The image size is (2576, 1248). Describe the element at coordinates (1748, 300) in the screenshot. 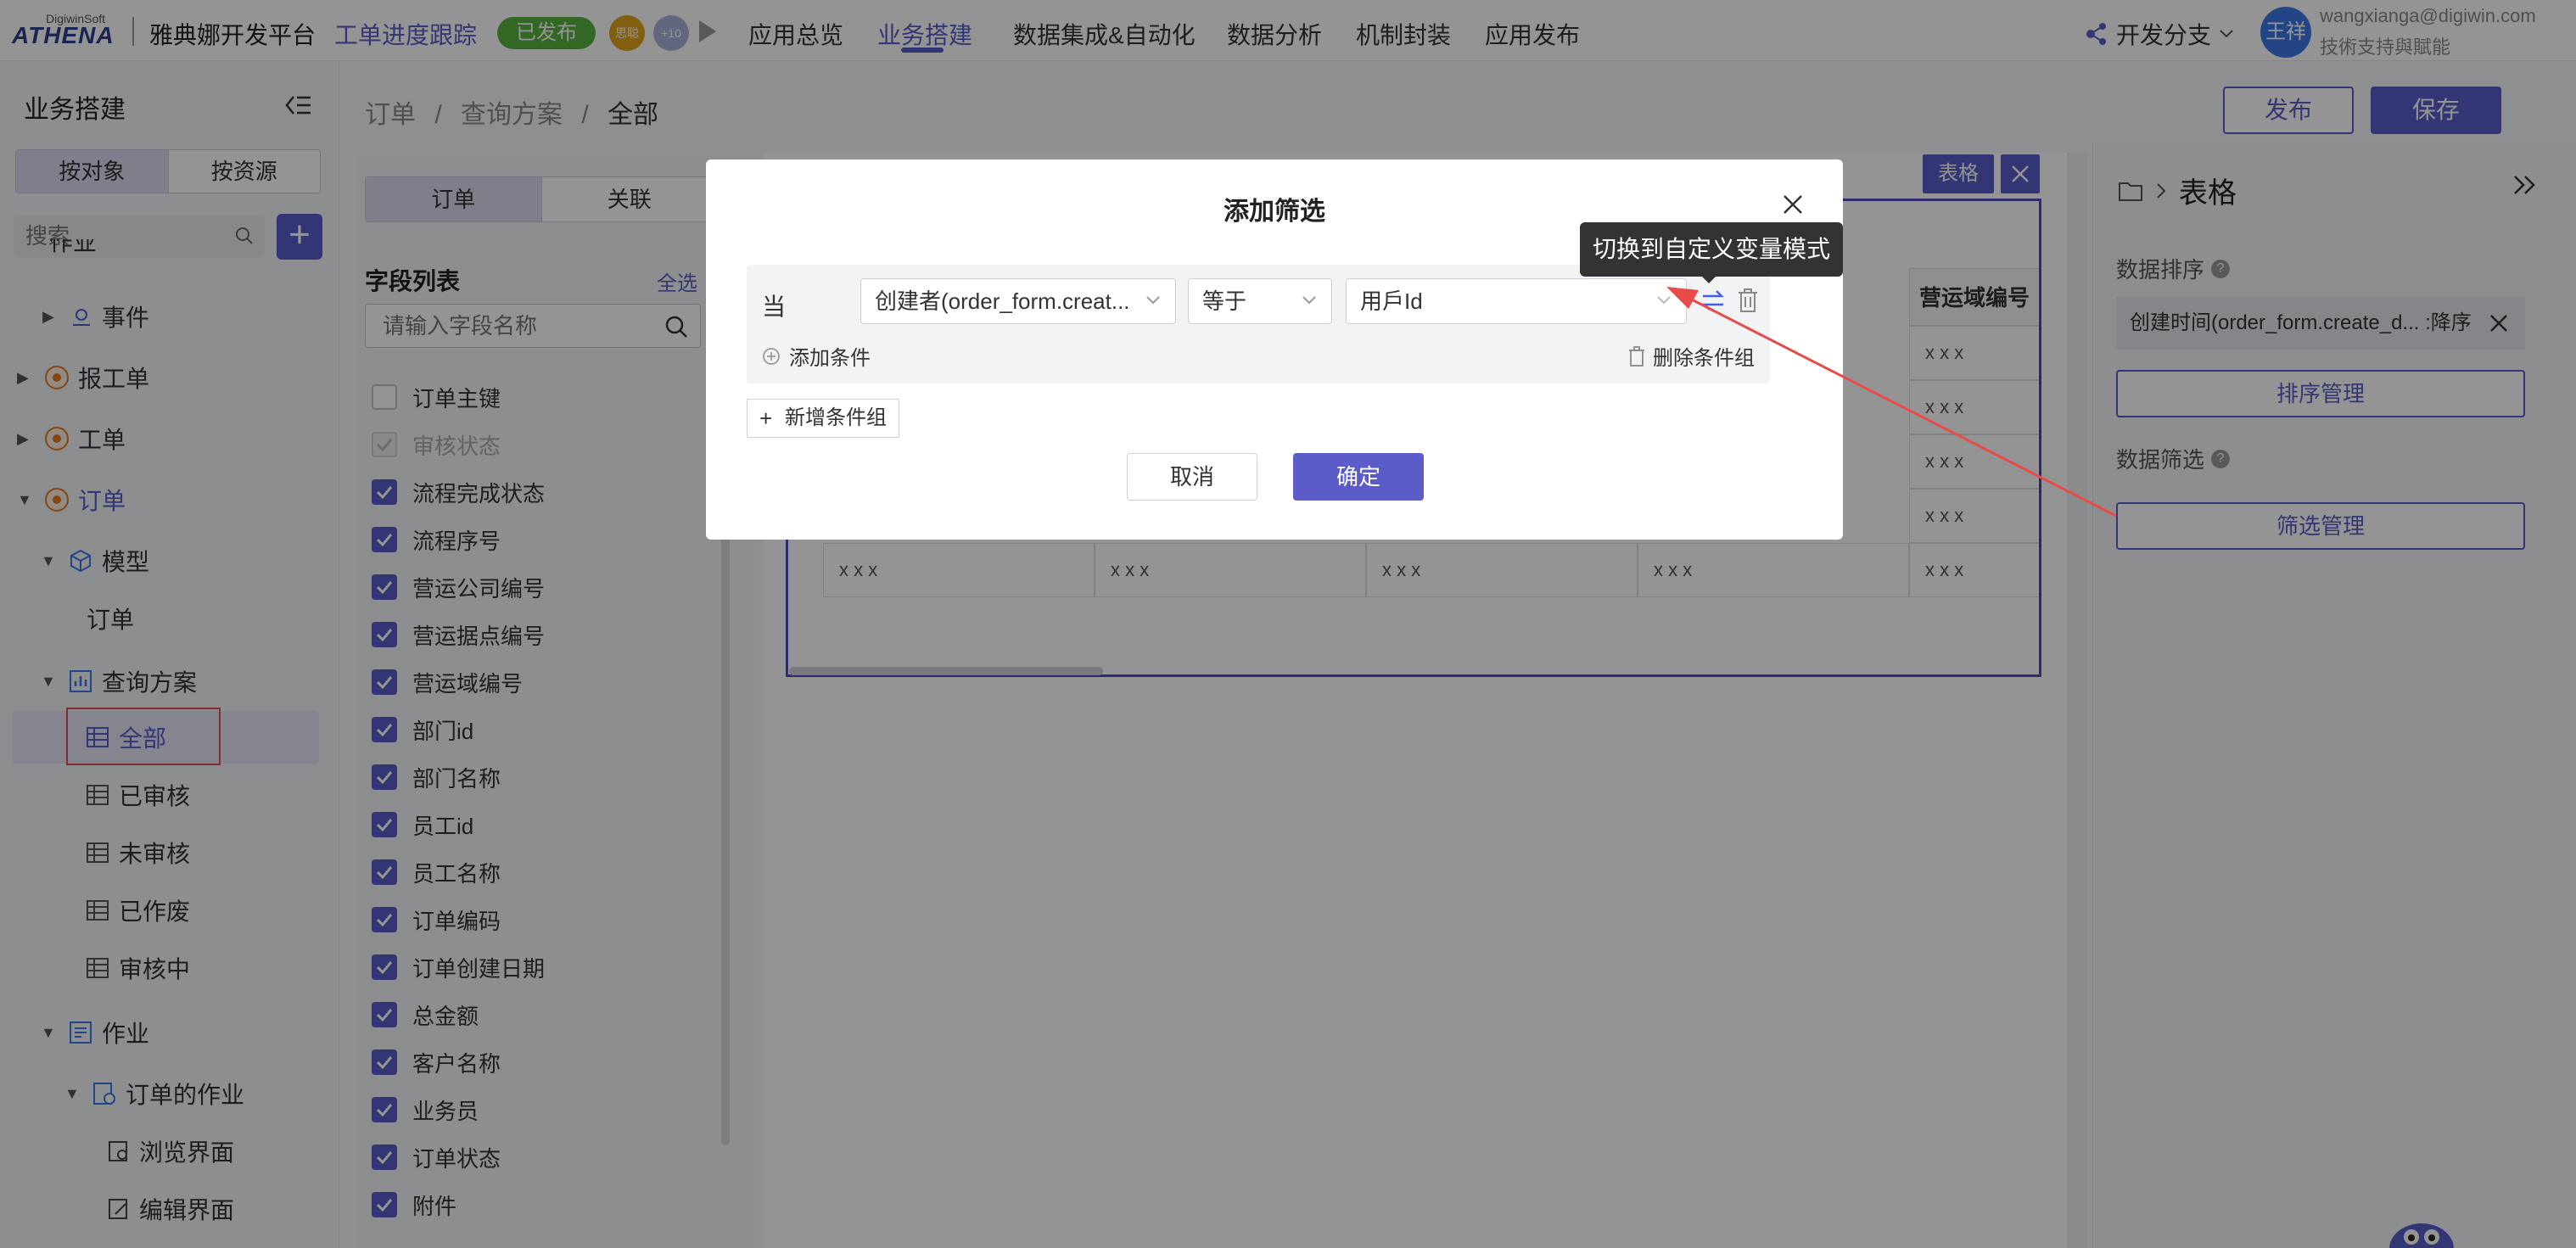

I see `delete-condition-icon` at that location.